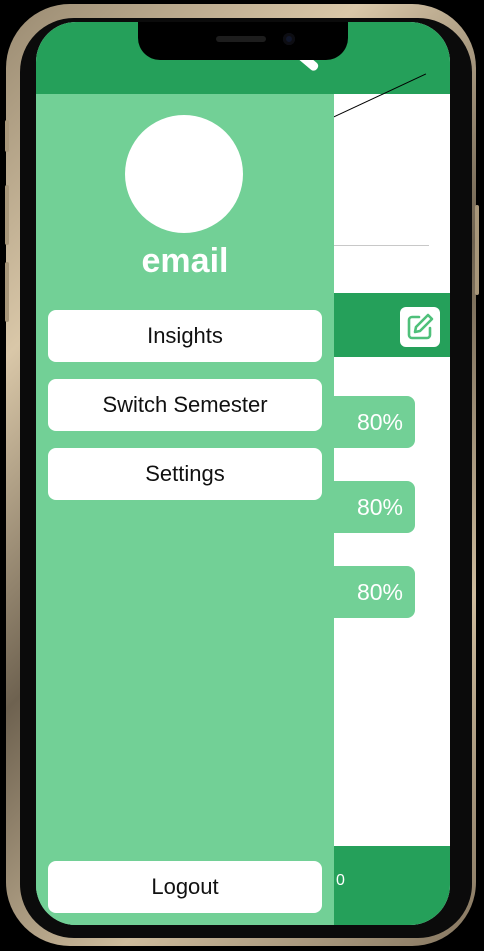 Image resolution: width=484 pixels, height=951 pixels. I want to click on profile-avatar, so click(184, 174).